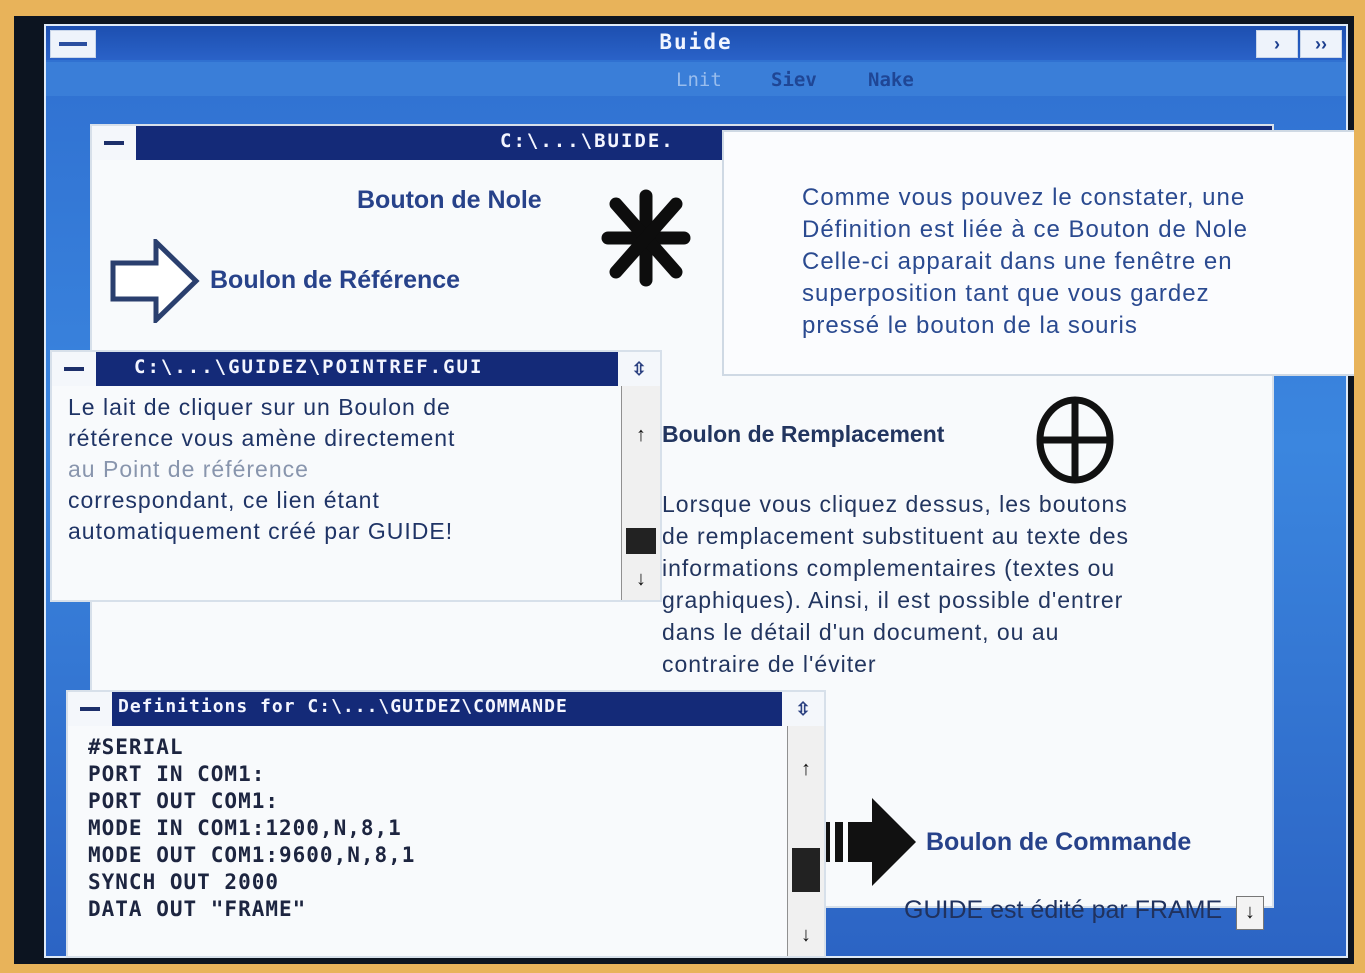 The width and height of the screenshot is (1365, 973). Describe the element at coordinates (252, 855) in the screenshot. I see `definition-line: MODE OUT COM1:9600,N,8,1` at that location.